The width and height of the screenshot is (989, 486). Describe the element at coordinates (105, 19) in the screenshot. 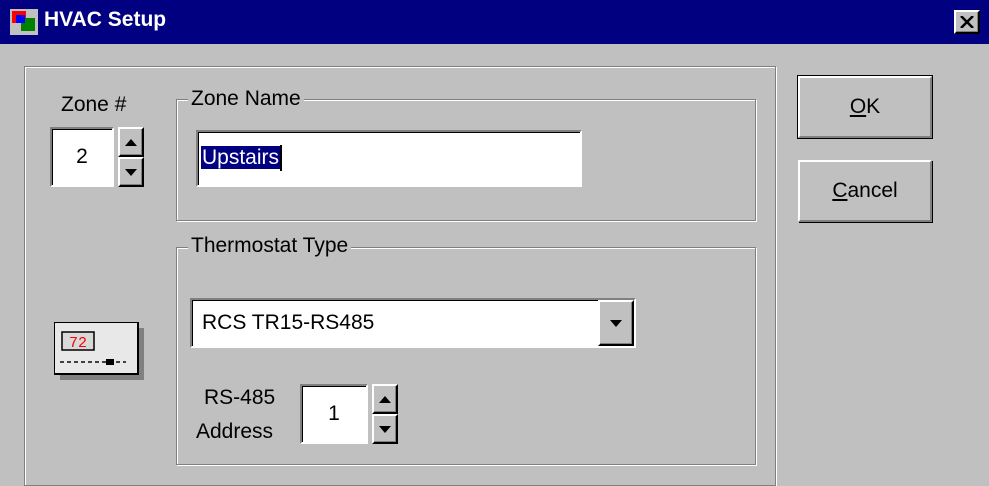

I see `window-title: HVAC Setup` at that location.